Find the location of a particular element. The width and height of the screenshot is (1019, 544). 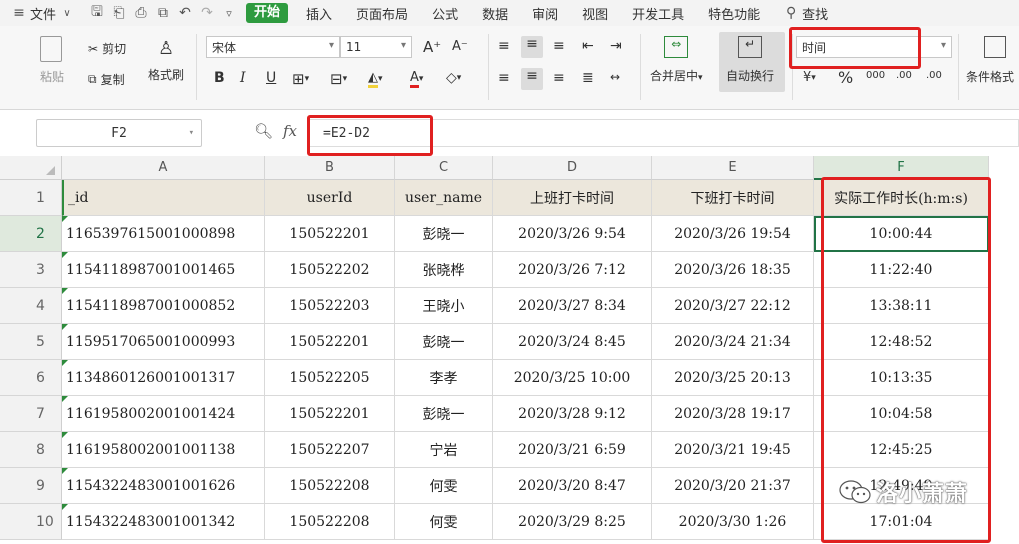

print-icon: ⎙ is located at coordinates (141, 13).